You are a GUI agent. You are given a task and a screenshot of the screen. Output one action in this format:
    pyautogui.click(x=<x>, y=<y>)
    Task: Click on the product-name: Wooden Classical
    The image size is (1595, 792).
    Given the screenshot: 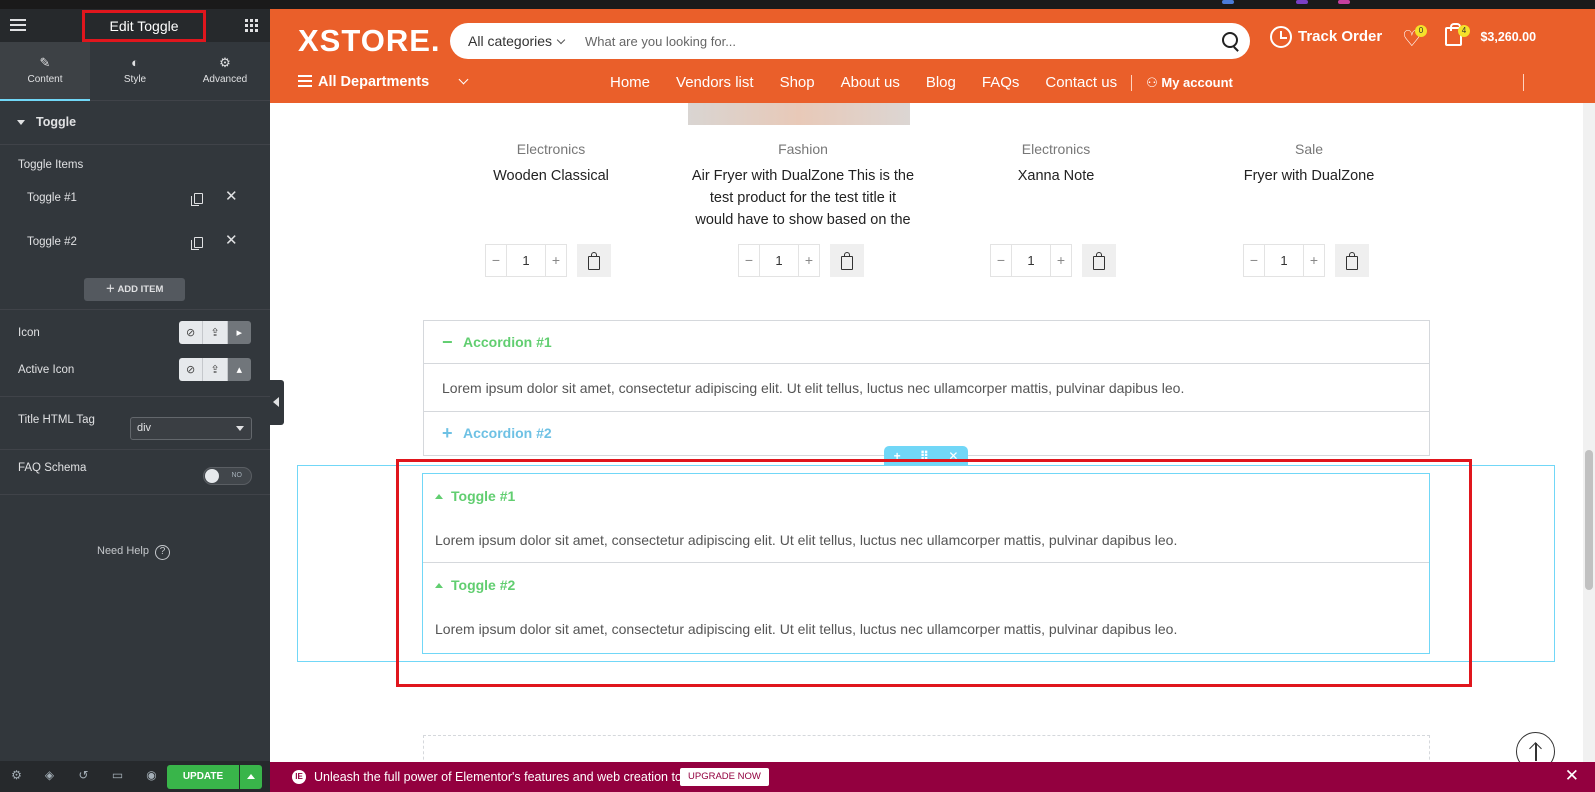 What is the action you would take?
    pyautogui.click(x=551, y=176)
    